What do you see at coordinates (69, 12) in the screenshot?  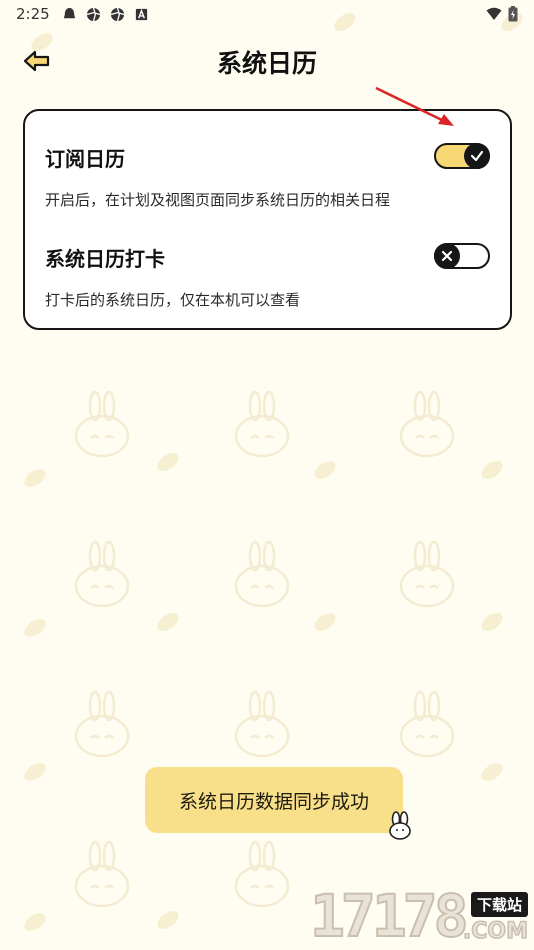 I see `qq-bell-icon` at bounding box center [69, 12].